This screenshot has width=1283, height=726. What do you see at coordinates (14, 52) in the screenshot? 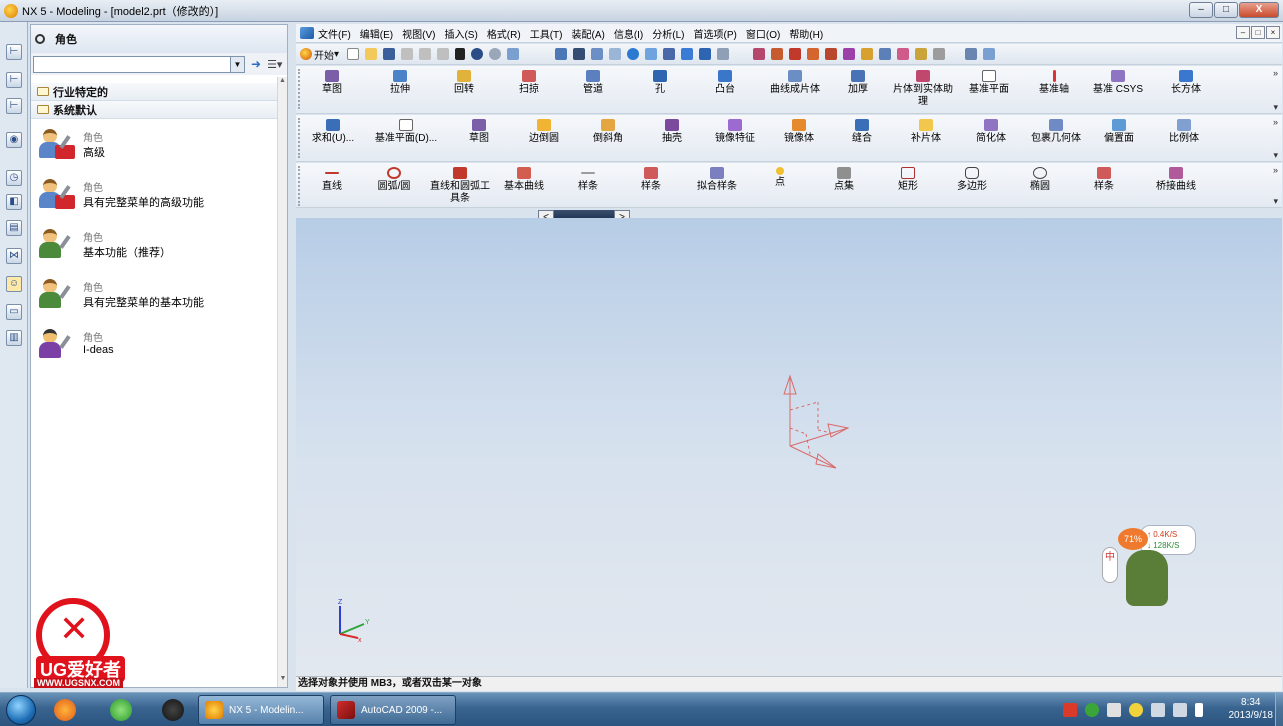
I see `assembly-navigator-icon: ⊢` at bounding box center [14, 52].